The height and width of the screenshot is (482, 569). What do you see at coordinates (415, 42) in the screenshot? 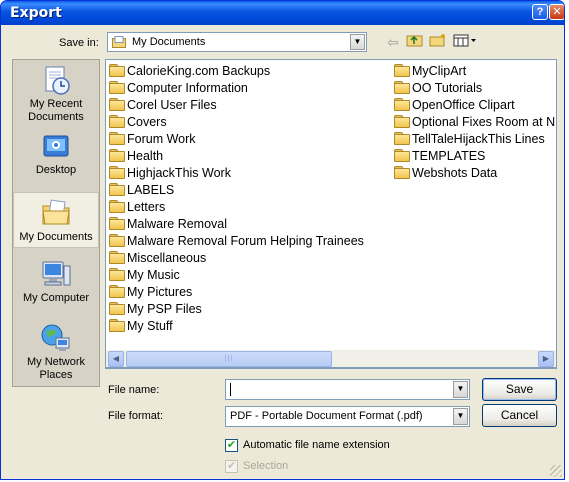
I see `up-one-level-icon` at bounding box center [415, 42].